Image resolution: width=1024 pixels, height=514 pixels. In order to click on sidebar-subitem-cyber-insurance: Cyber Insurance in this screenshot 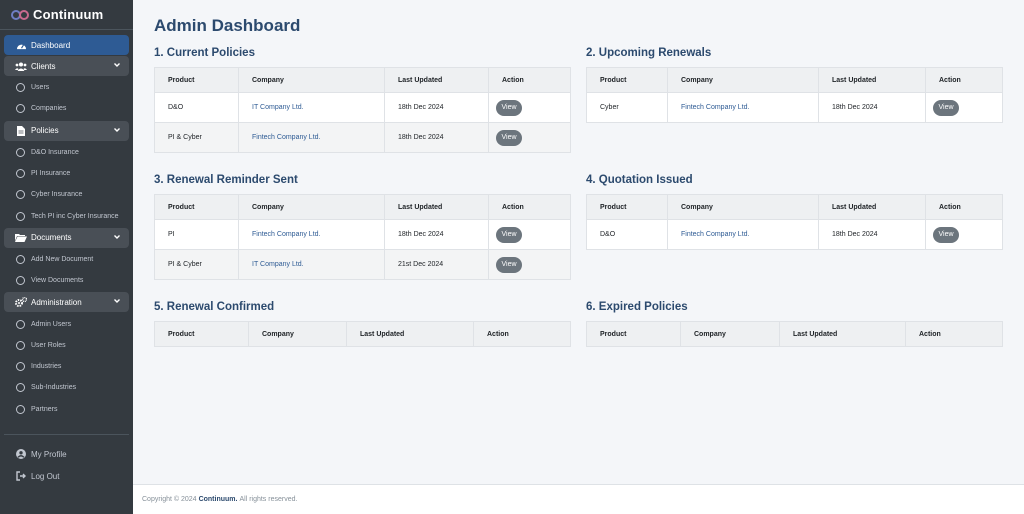, I will do `click(66, 194)`.